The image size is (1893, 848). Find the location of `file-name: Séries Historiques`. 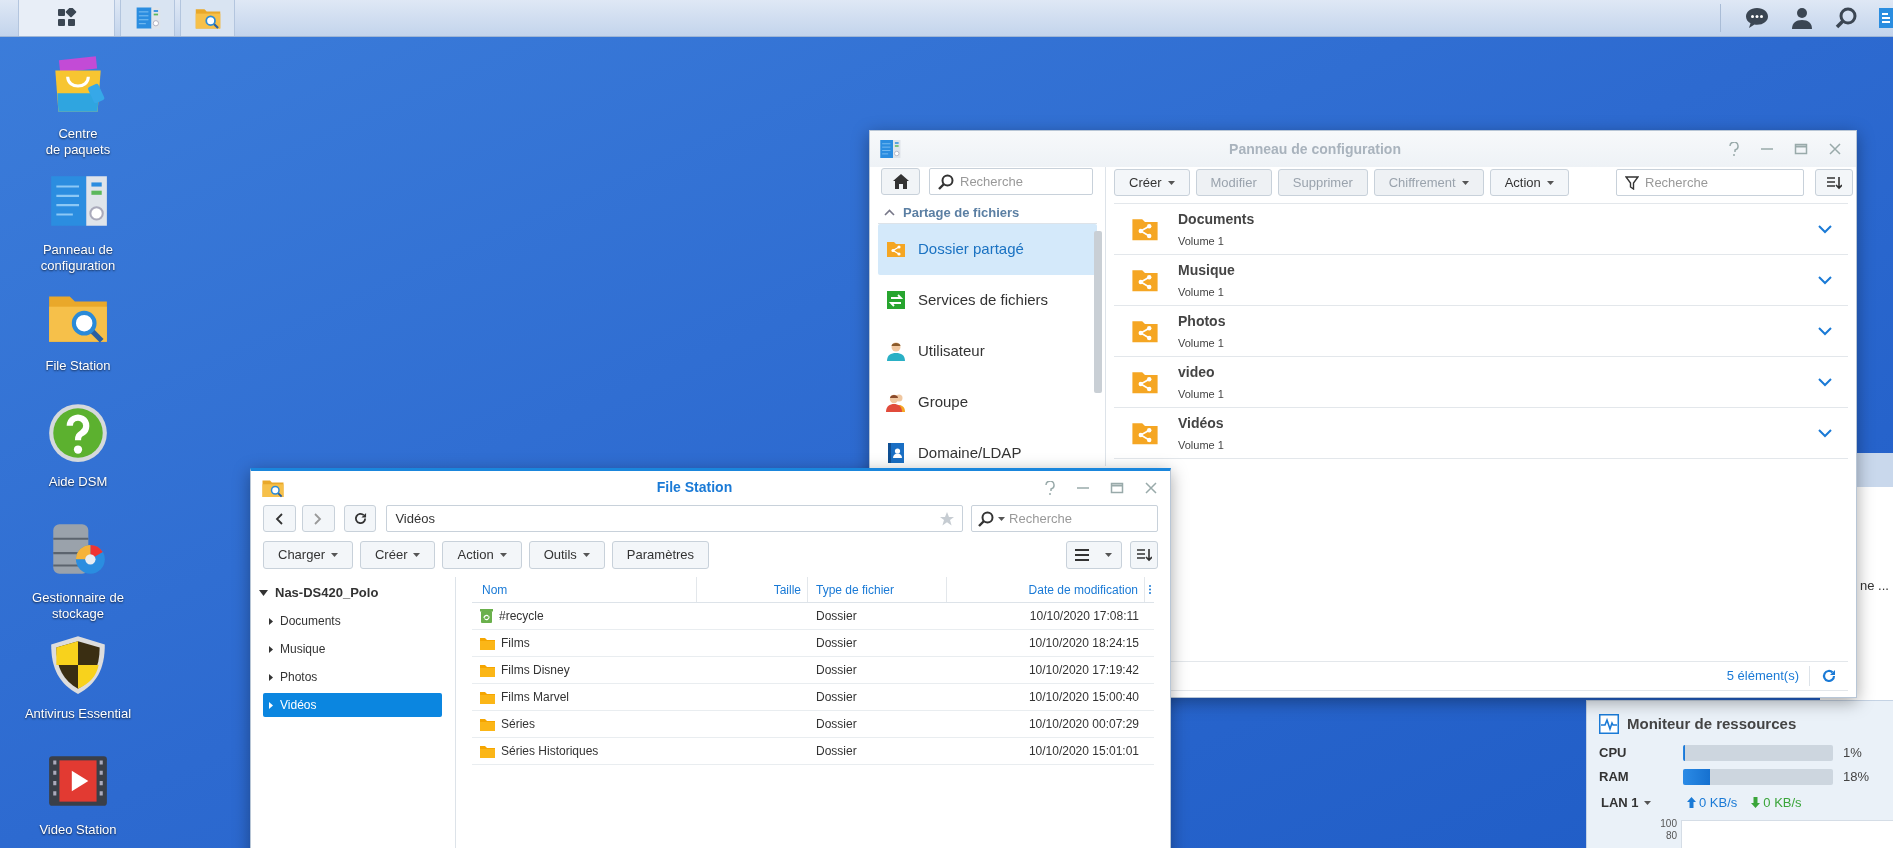

file-name: Séries Historiques is located at coordinates (550, 751).